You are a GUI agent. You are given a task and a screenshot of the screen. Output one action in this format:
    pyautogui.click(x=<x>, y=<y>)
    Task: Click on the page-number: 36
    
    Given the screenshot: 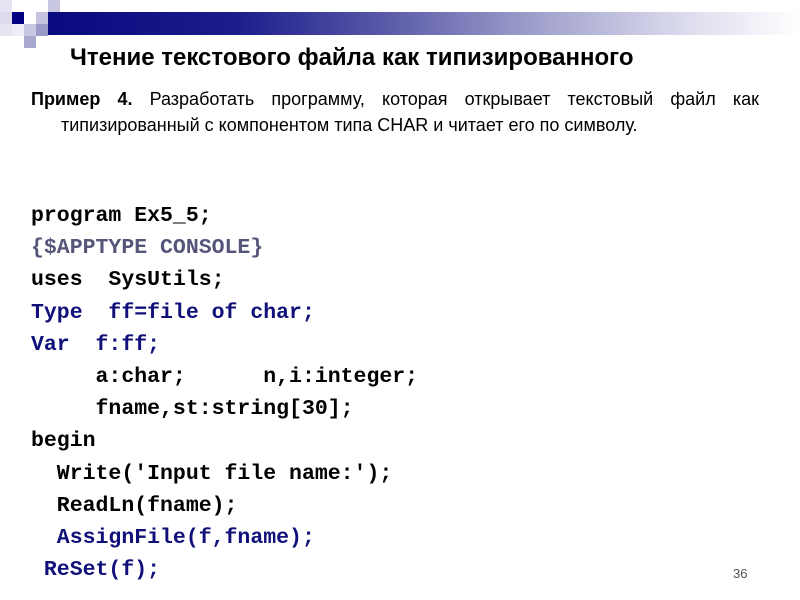 What is the action you would take?
    pyautogui.click(x=740, y=573)
    